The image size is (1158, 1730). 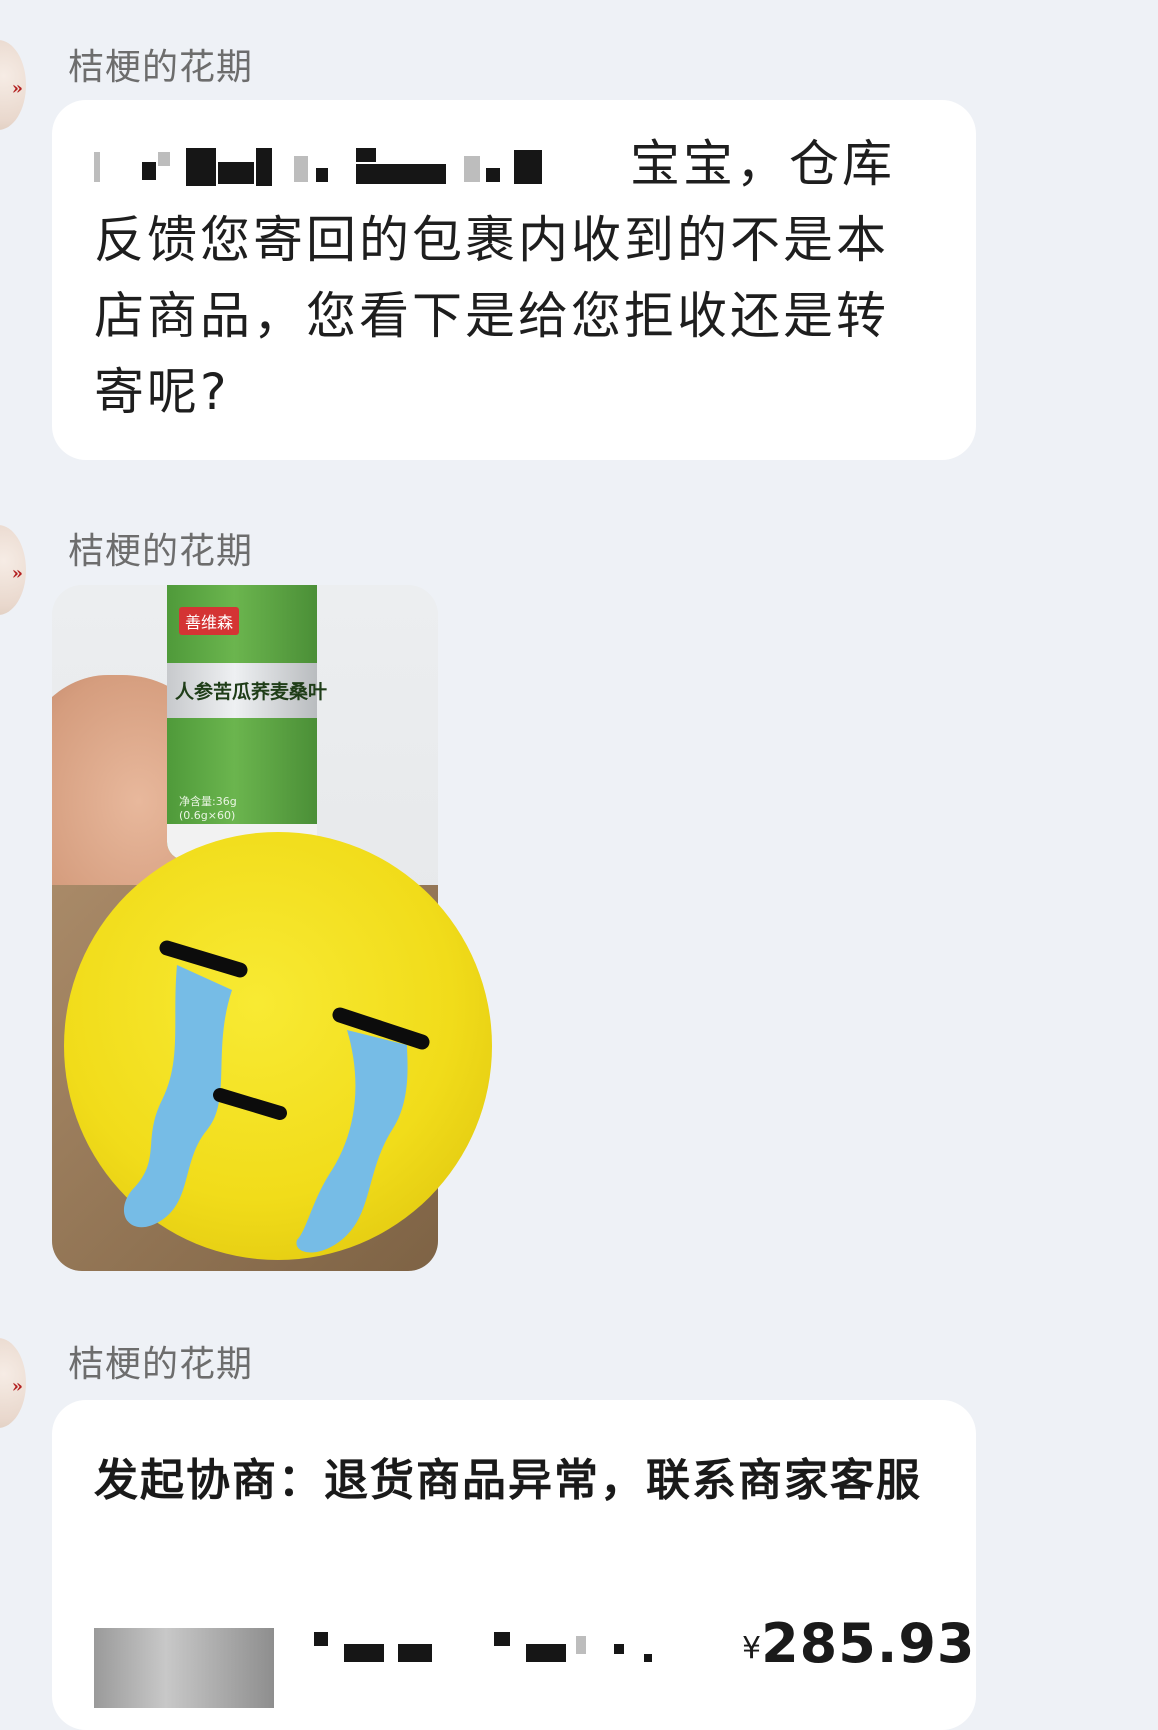 I want to click on crying-face-sticker, so click(x=278, y=1046).